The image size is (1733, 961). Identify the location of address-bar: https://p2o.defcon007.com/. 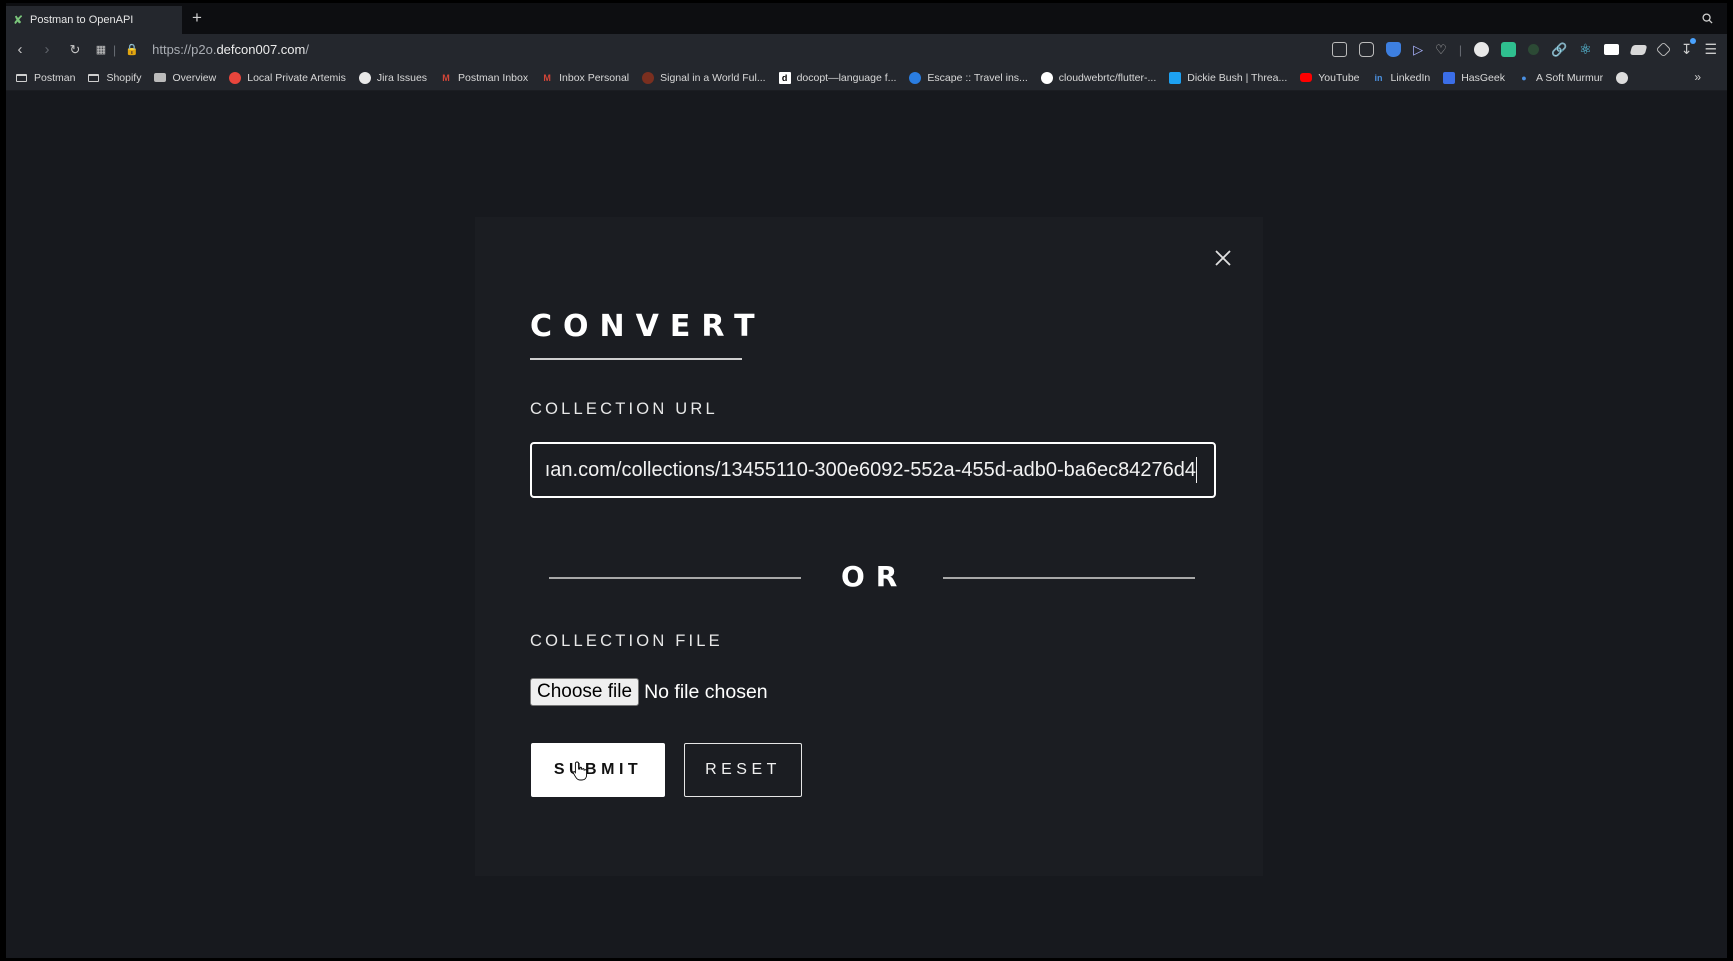
(230, 49).